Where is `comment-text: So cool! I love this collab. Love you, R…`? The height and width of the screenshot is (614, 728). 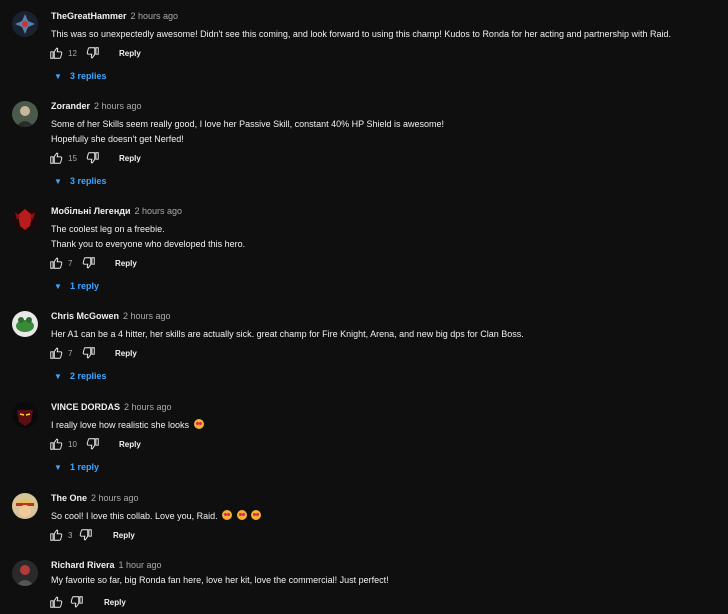
comment-text: So cool! I love this collab. Love you, R… is located at coordinates (156, 516).